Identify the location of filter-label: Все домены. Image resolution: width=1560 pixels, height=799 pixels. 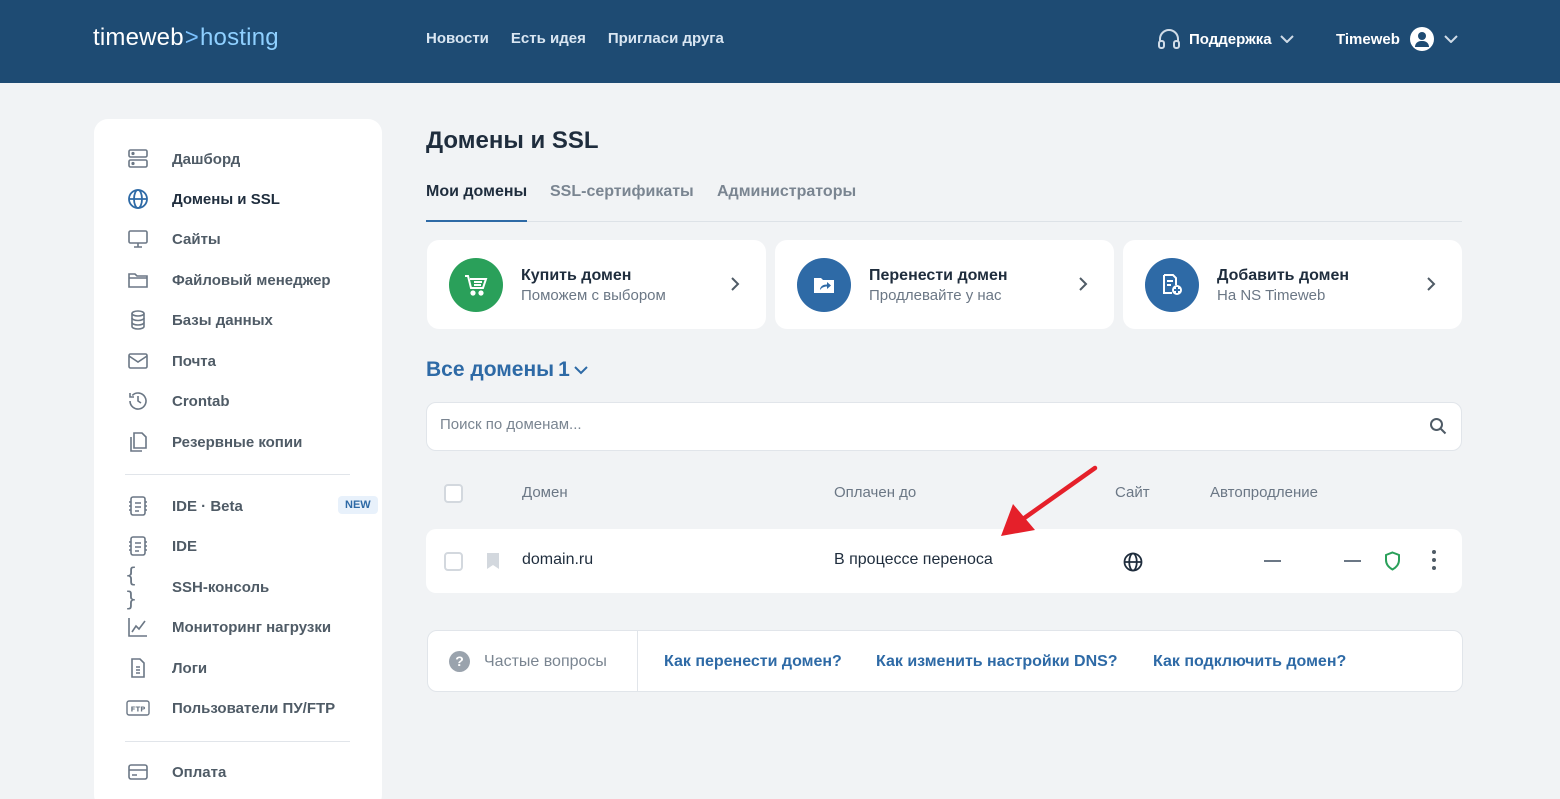
(490, 369).